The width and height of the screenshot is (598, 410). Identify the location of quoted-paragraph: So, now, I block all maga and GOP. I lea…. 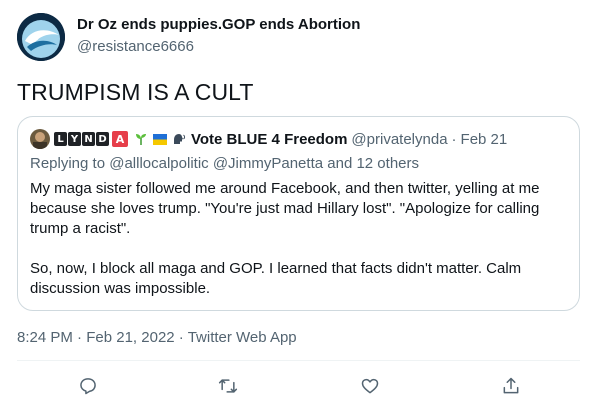
(276, 278).